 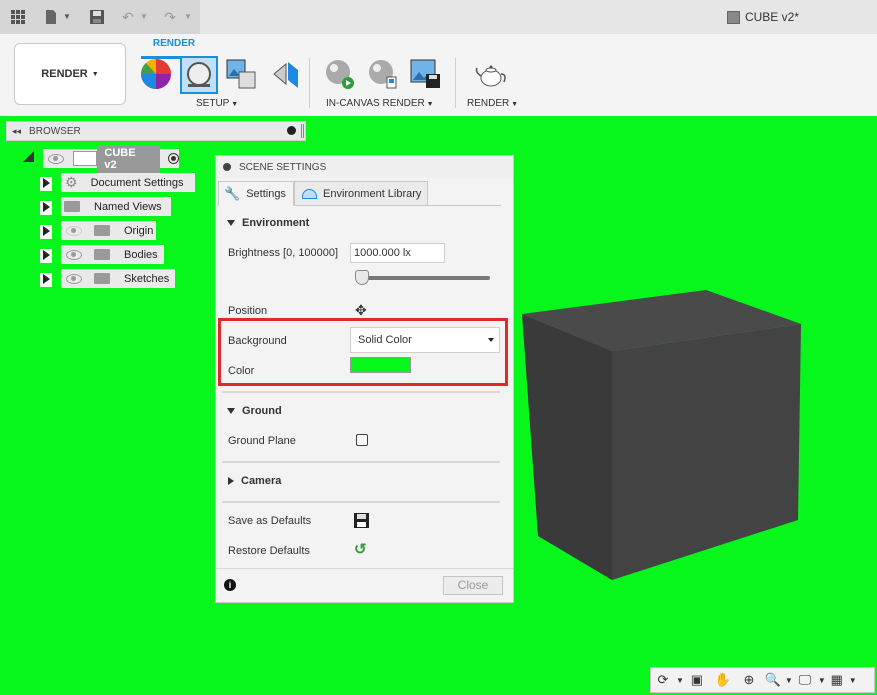 I want to click on browser-header: ◂◂ BROWSER, so click(x=156, y=131).